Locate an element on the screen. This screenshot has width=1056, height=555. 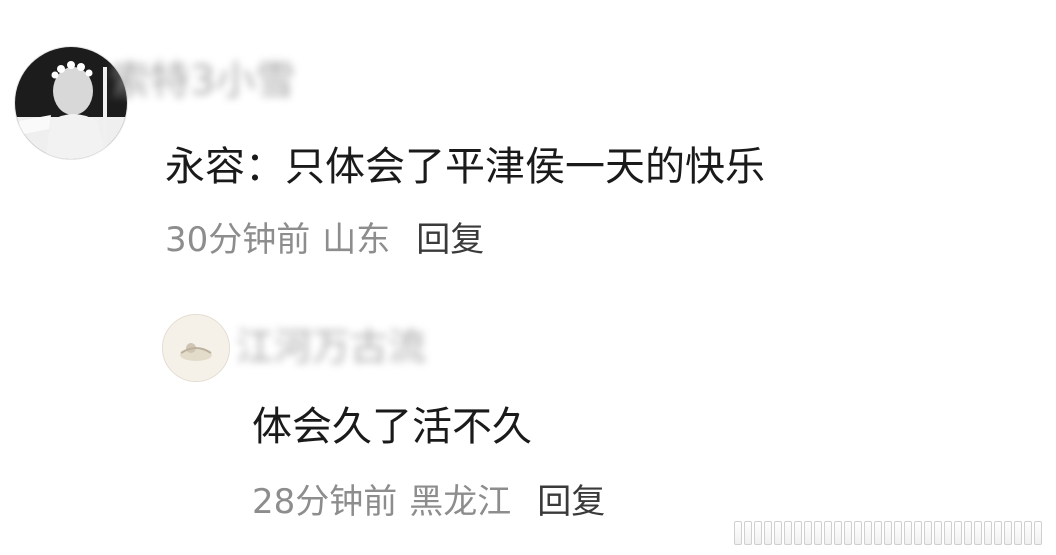
watermark is located at coordinates (888, 533).